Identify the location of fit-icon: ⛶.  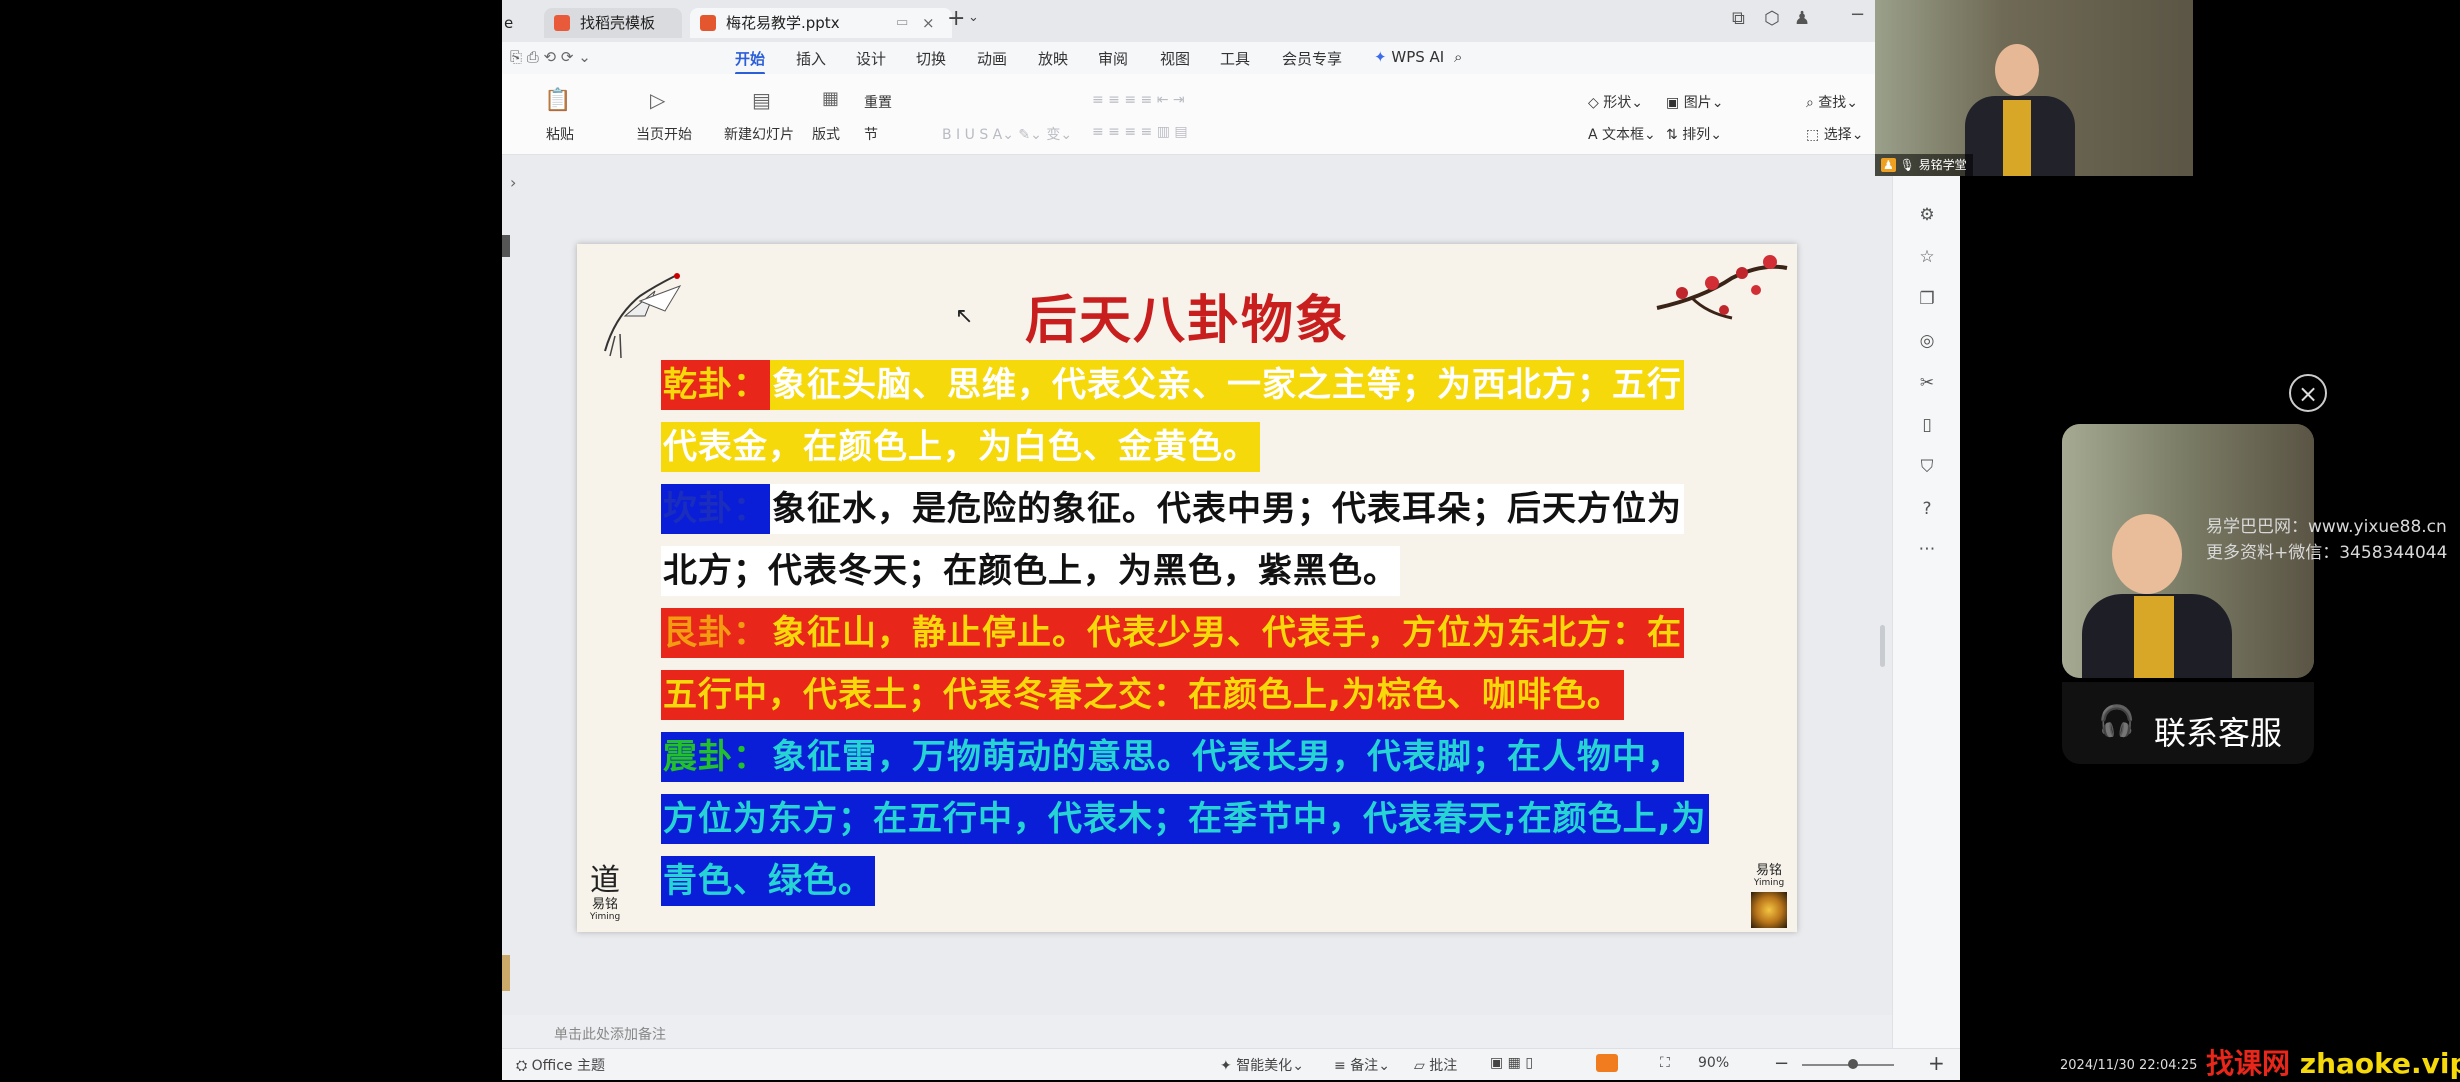
(1665, 1063).